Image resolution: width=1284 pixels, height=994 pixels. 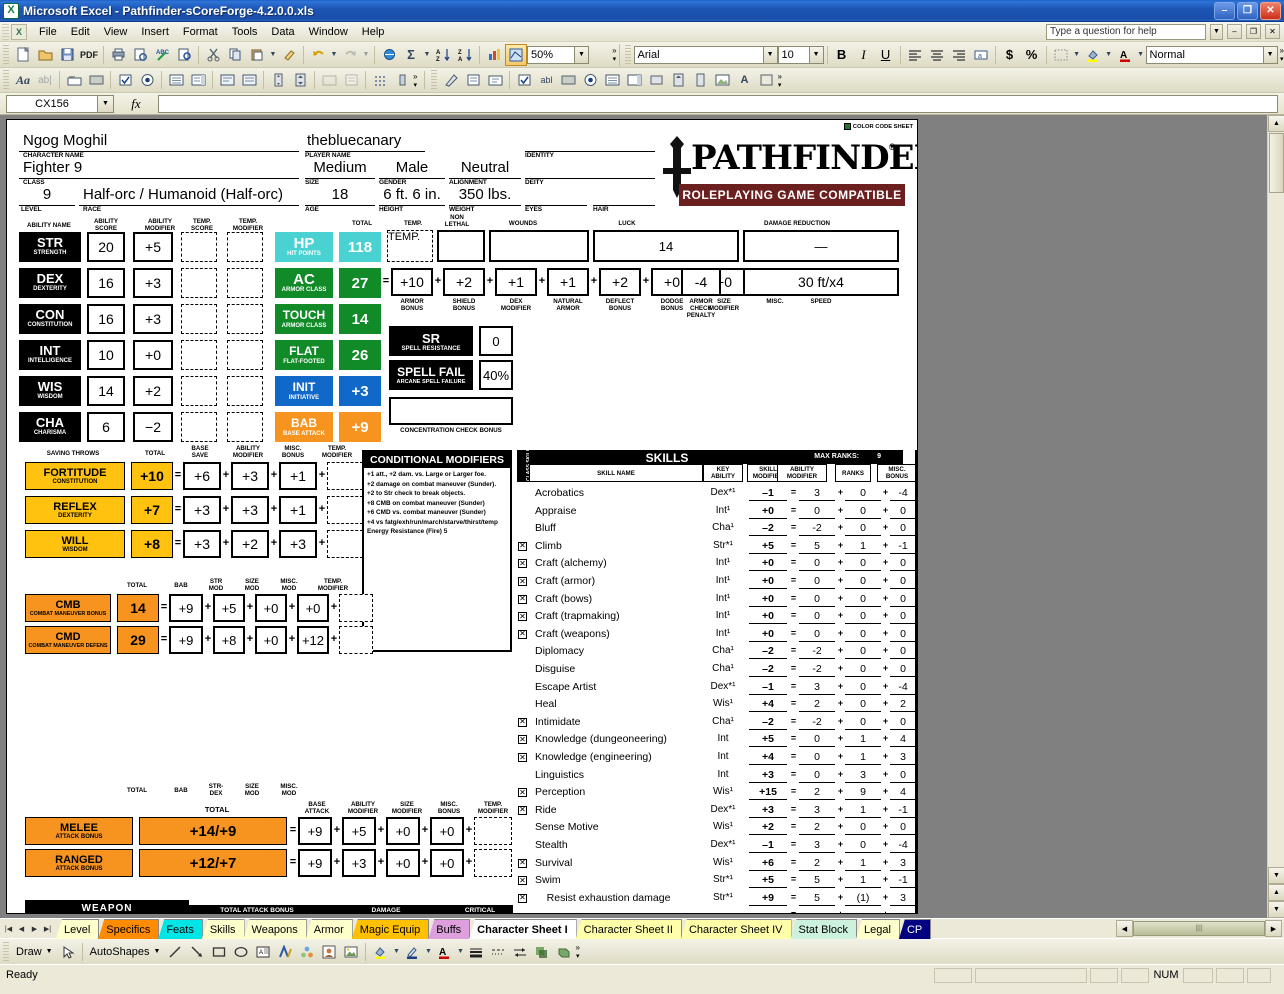 I want to click on align-center-icon, so click(x=937, y=55).